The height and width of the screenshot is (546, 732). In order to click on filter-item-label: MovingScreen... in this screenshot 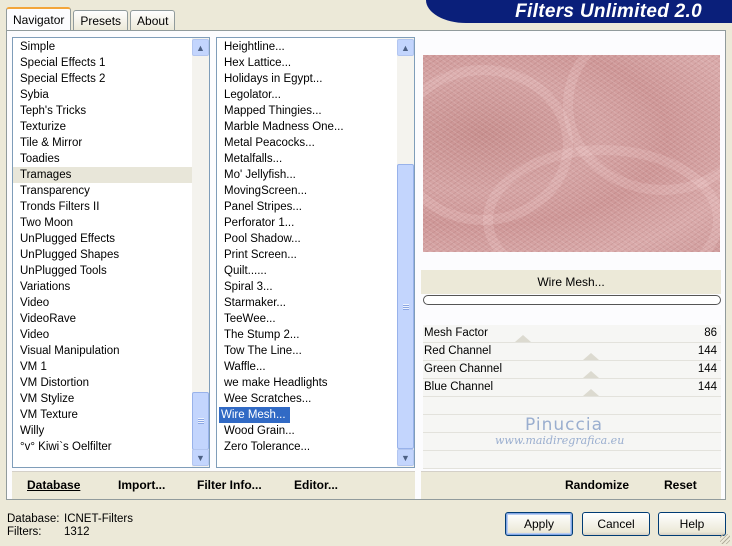, I will do `click(266, 191)`.